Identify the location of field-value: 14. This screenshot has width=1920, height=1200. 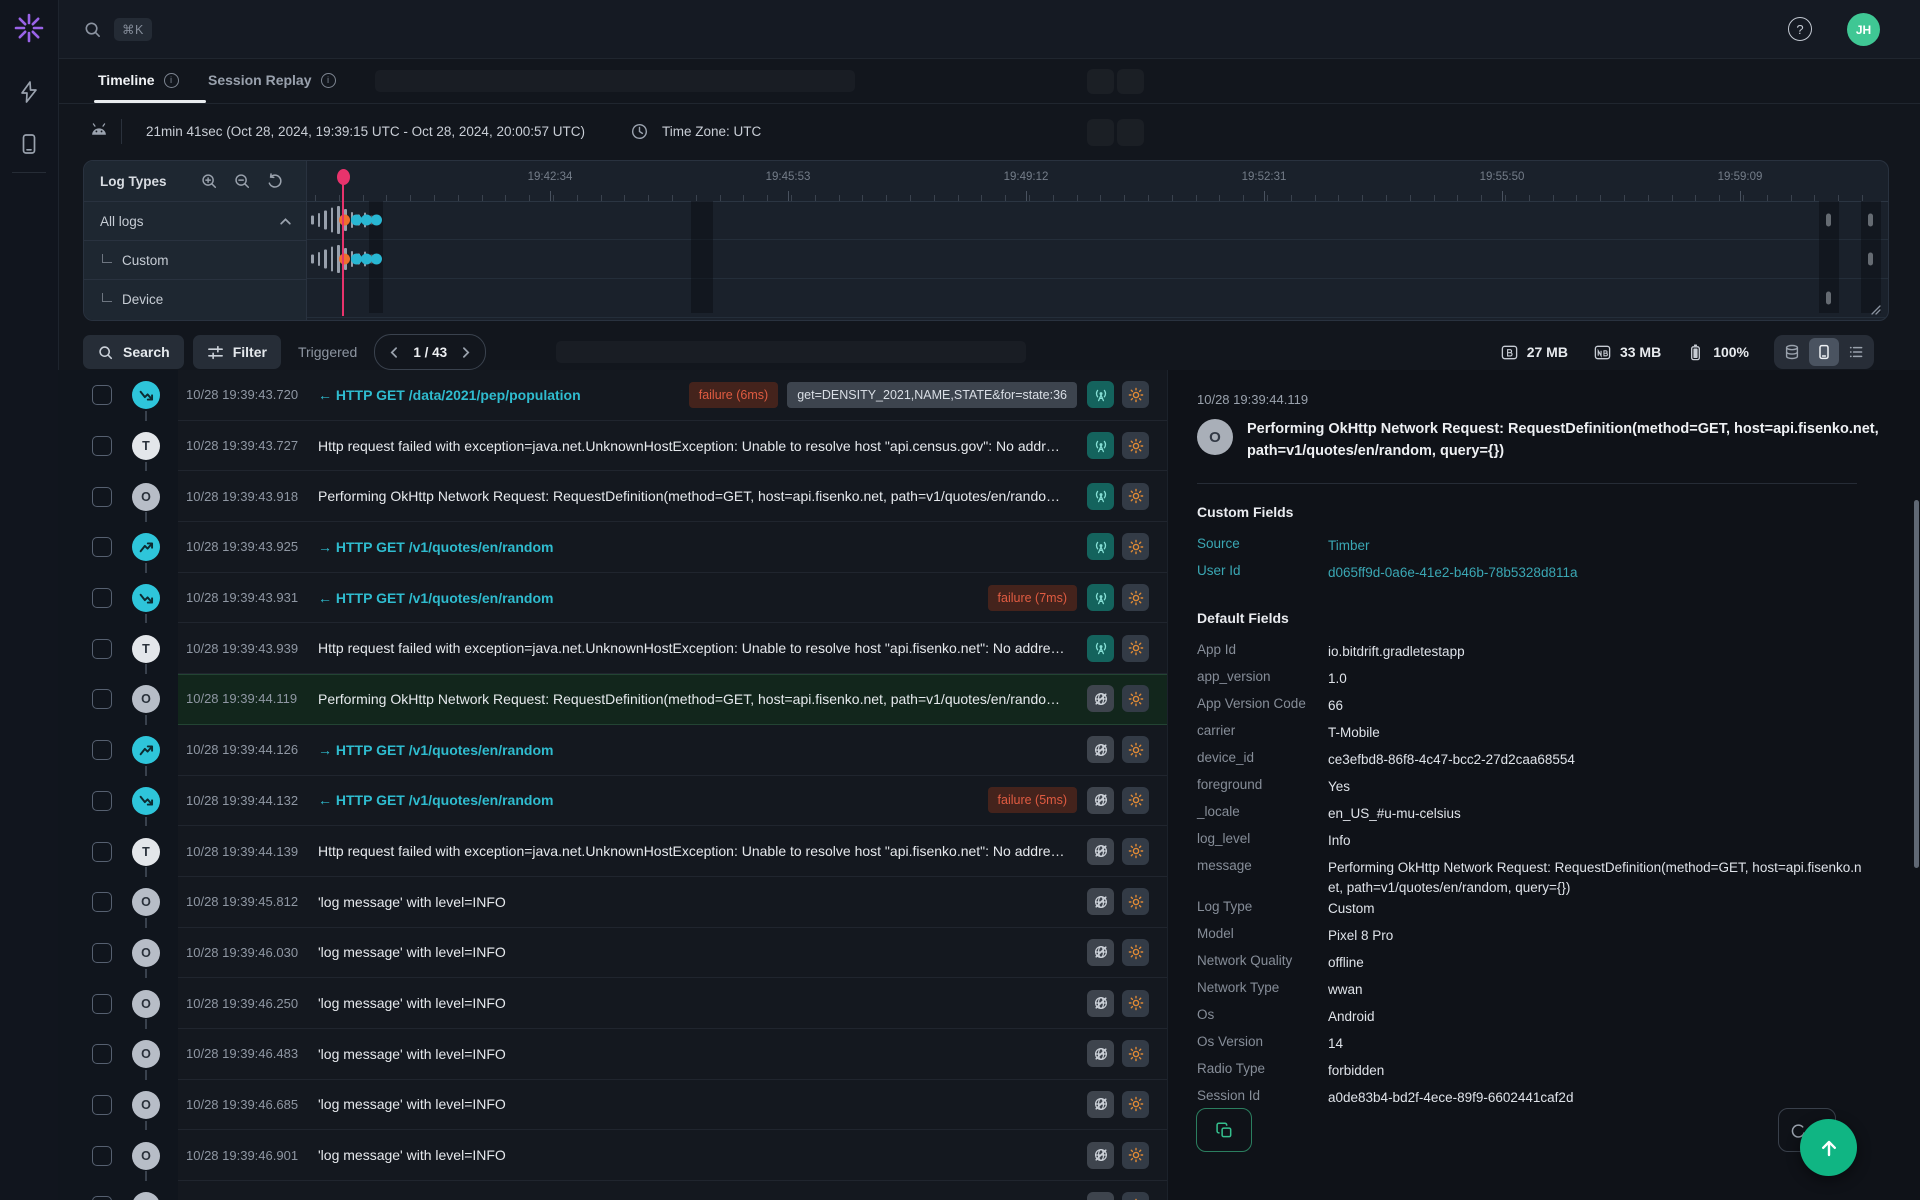
(1335, 1044).